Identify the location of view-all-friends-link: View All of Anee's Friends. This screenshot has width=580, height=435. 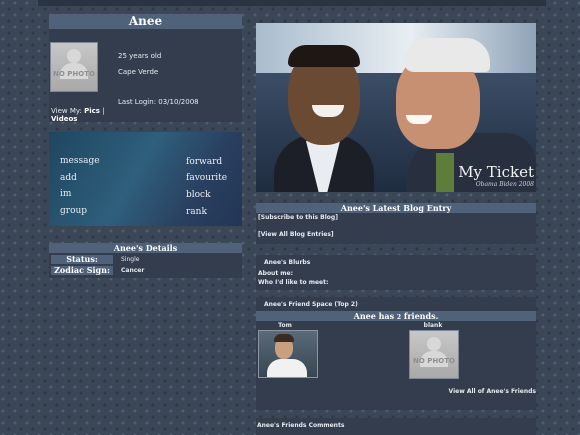
(492, 391).